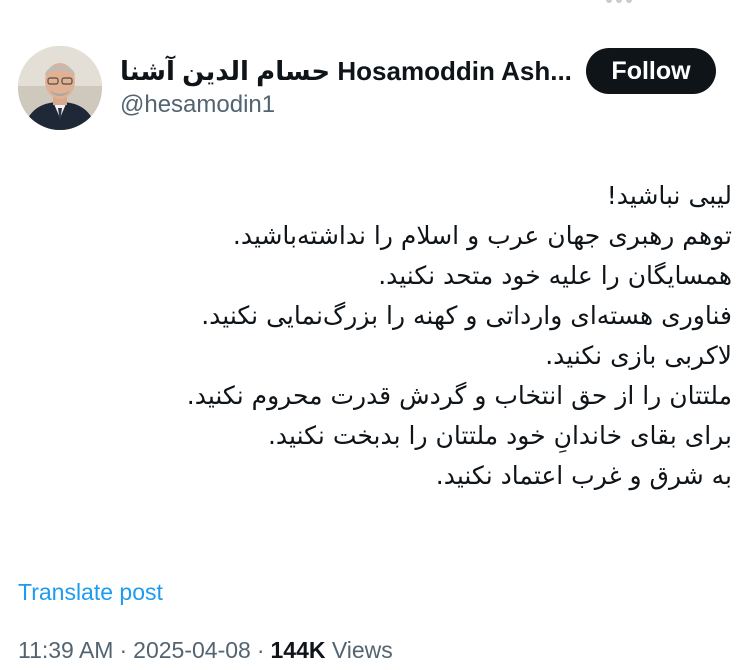  I want to click on post-metadata: 11:39 AM · 2025-04-08 · 144K Views, so click(205, 650).